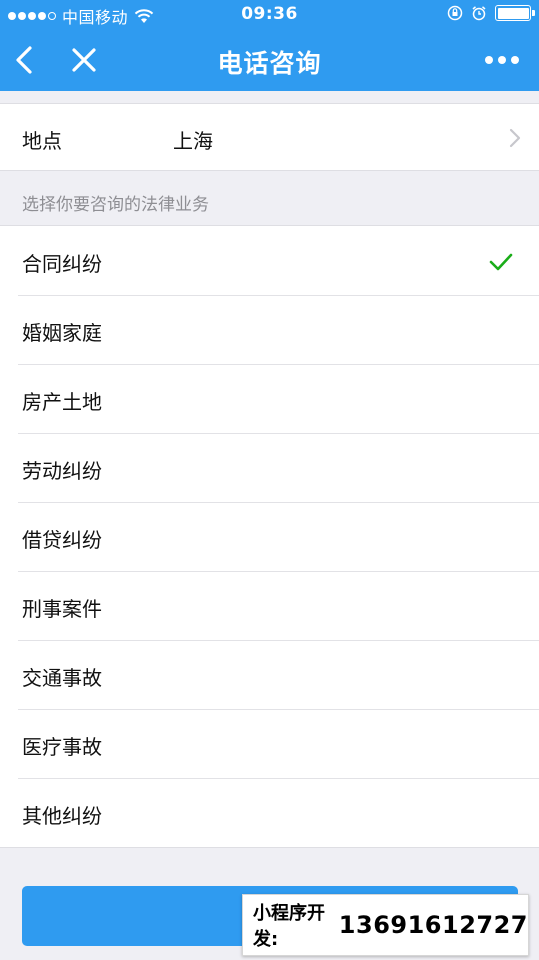  I want to click on service-item: 合同纠纷, so click(269, 260).